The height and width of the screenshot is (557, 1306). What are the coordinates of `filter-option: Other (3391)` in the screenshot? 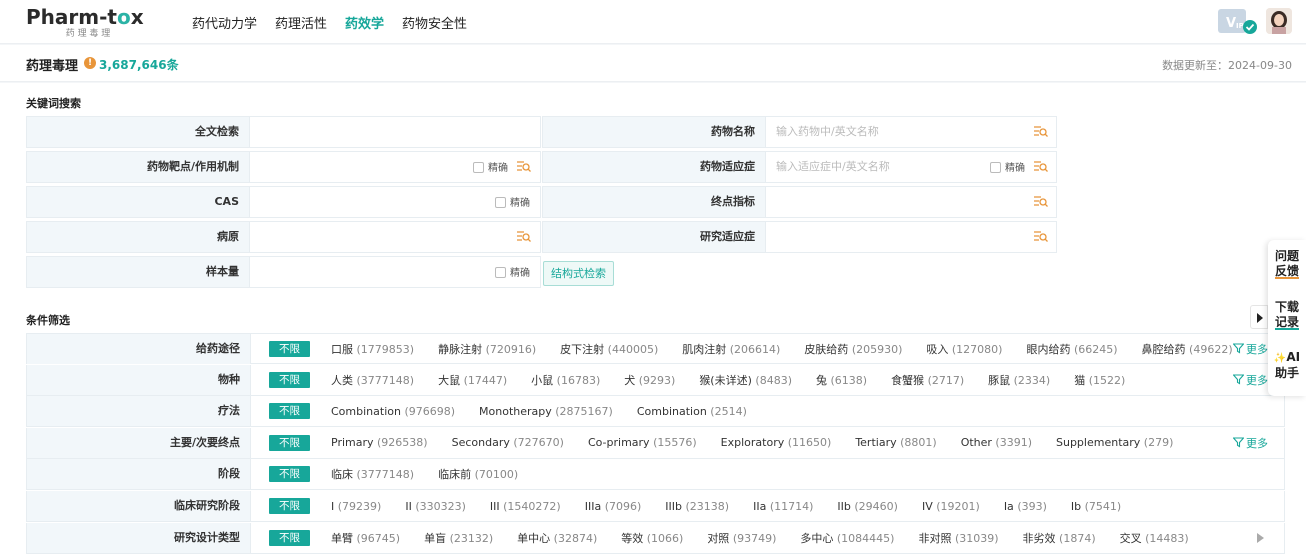 It's located at (996, 442).